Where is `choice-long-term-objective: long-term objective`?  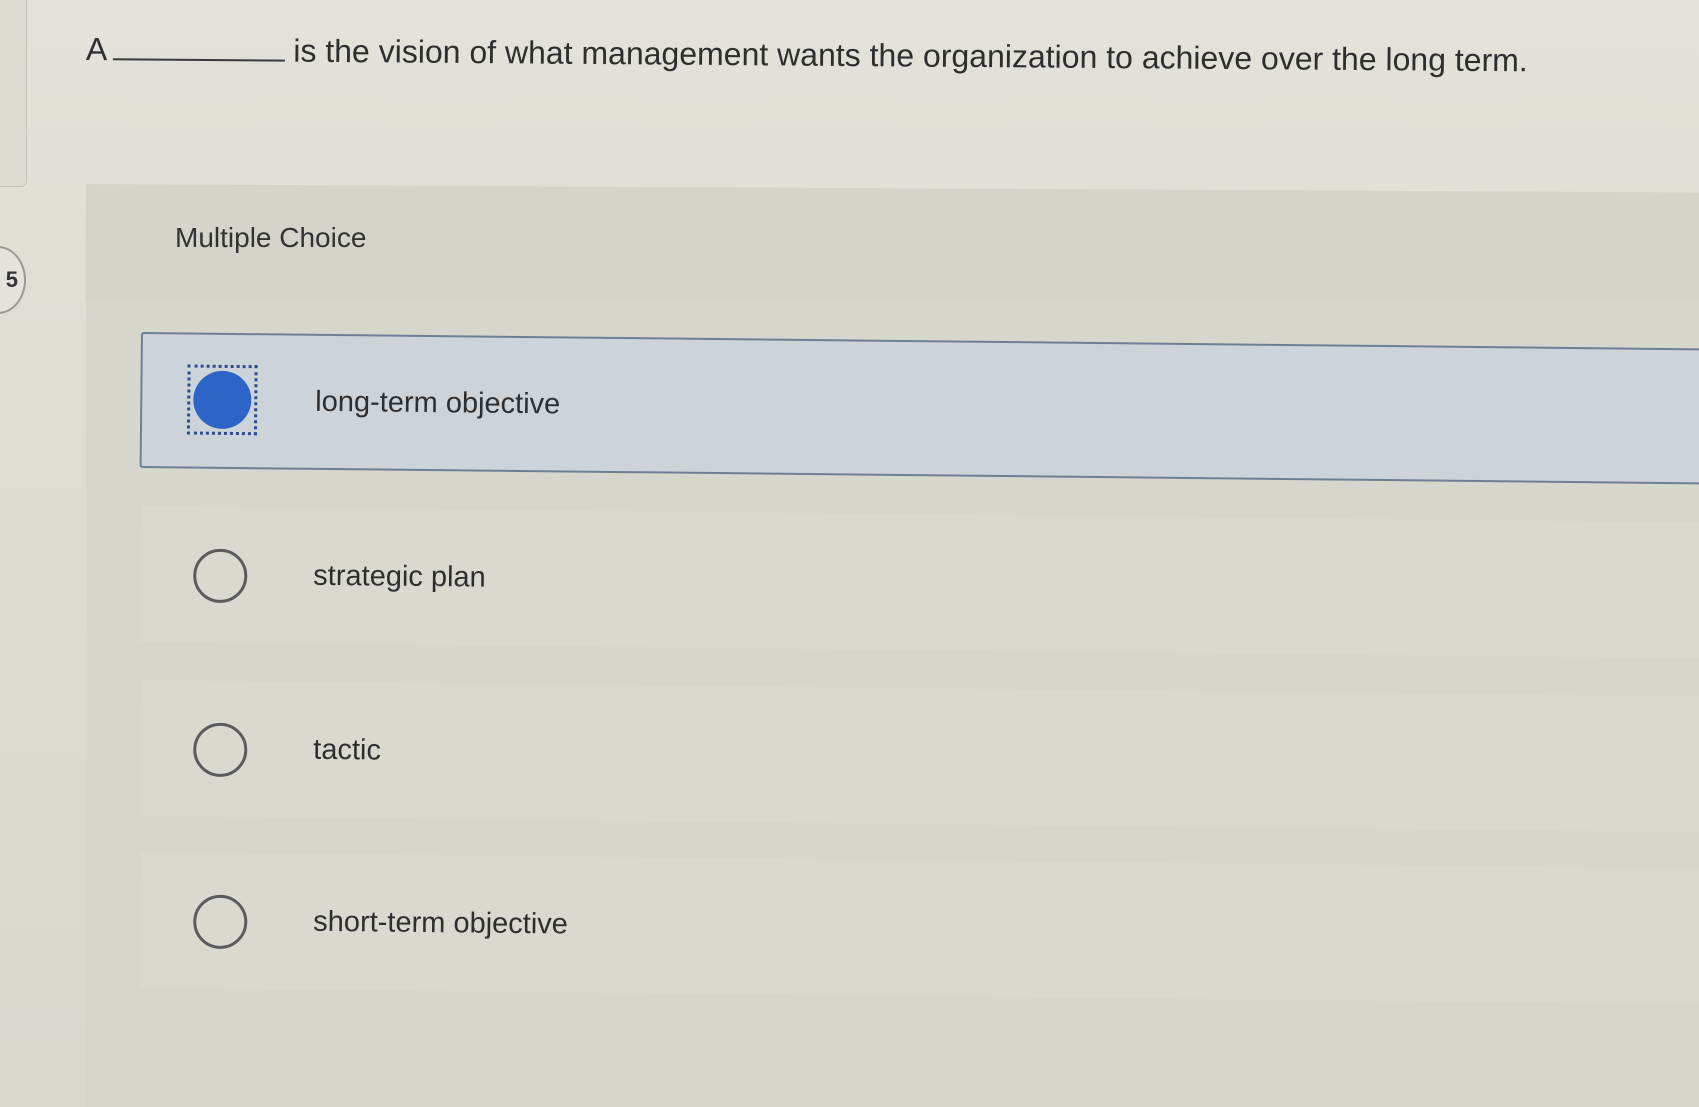
choice-long-term-objective: long-term objective is located at coordinates (919, 408).